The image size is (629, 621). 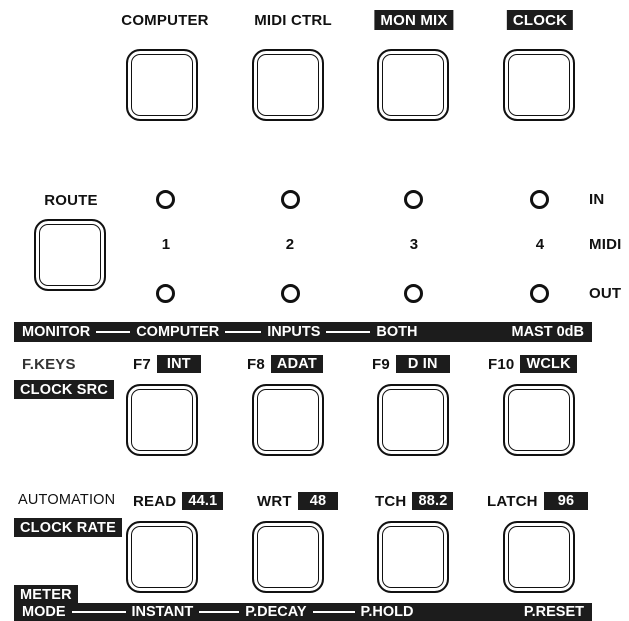 I want to click on f8-button, so click(x=288, y=420).